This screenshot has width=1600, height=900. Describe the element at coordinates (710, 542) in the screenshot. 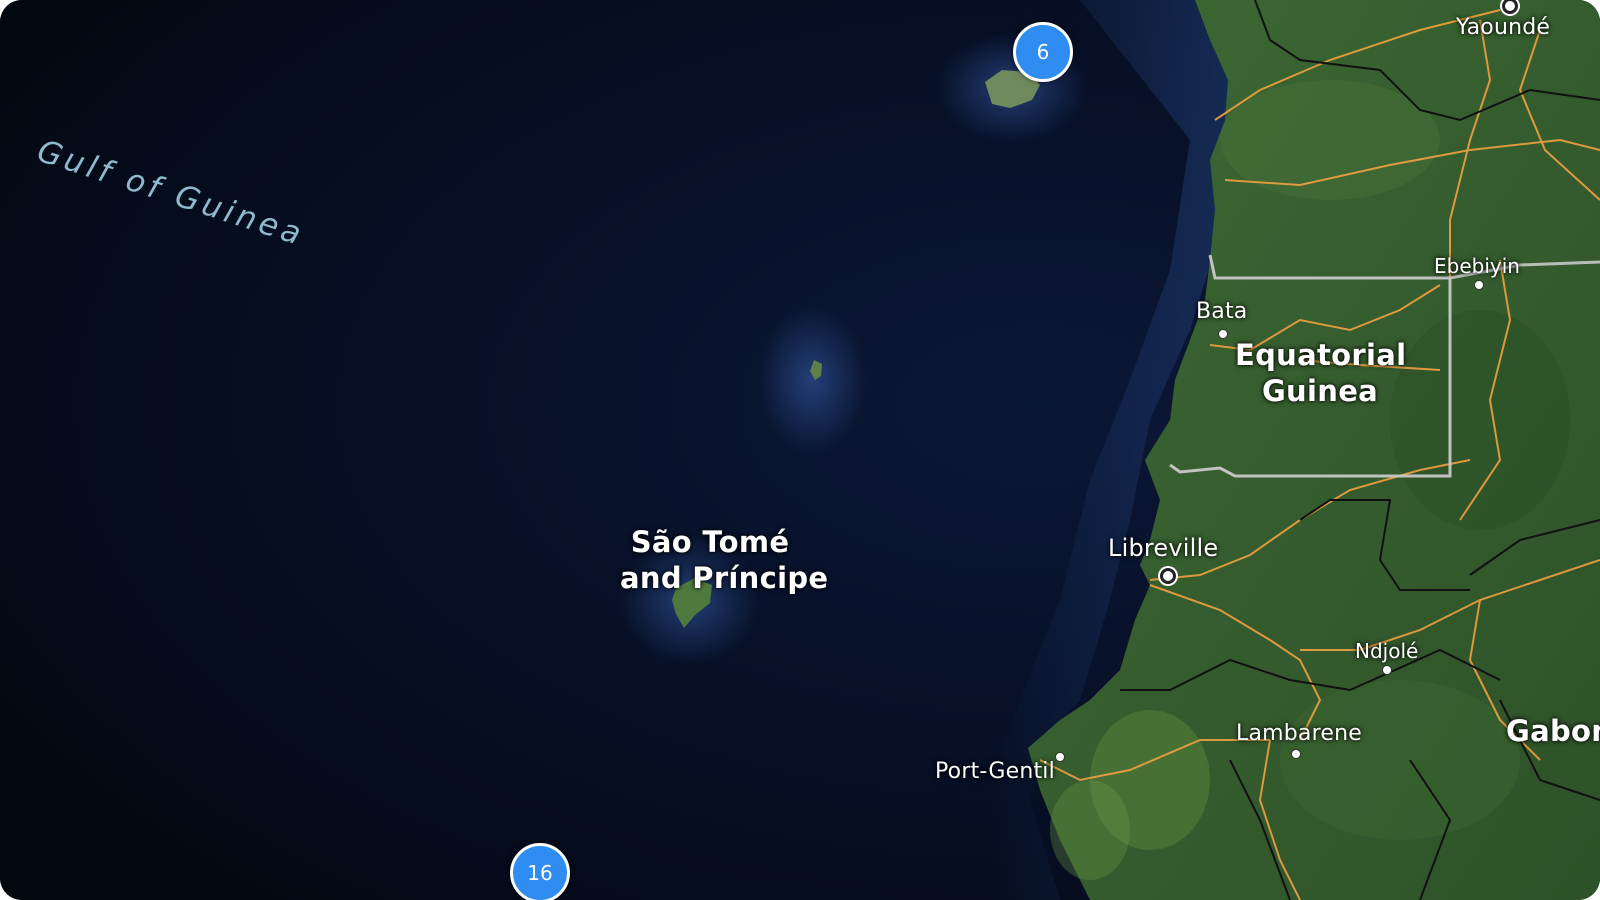

I see `country-label-line: São Tomé` at that location.